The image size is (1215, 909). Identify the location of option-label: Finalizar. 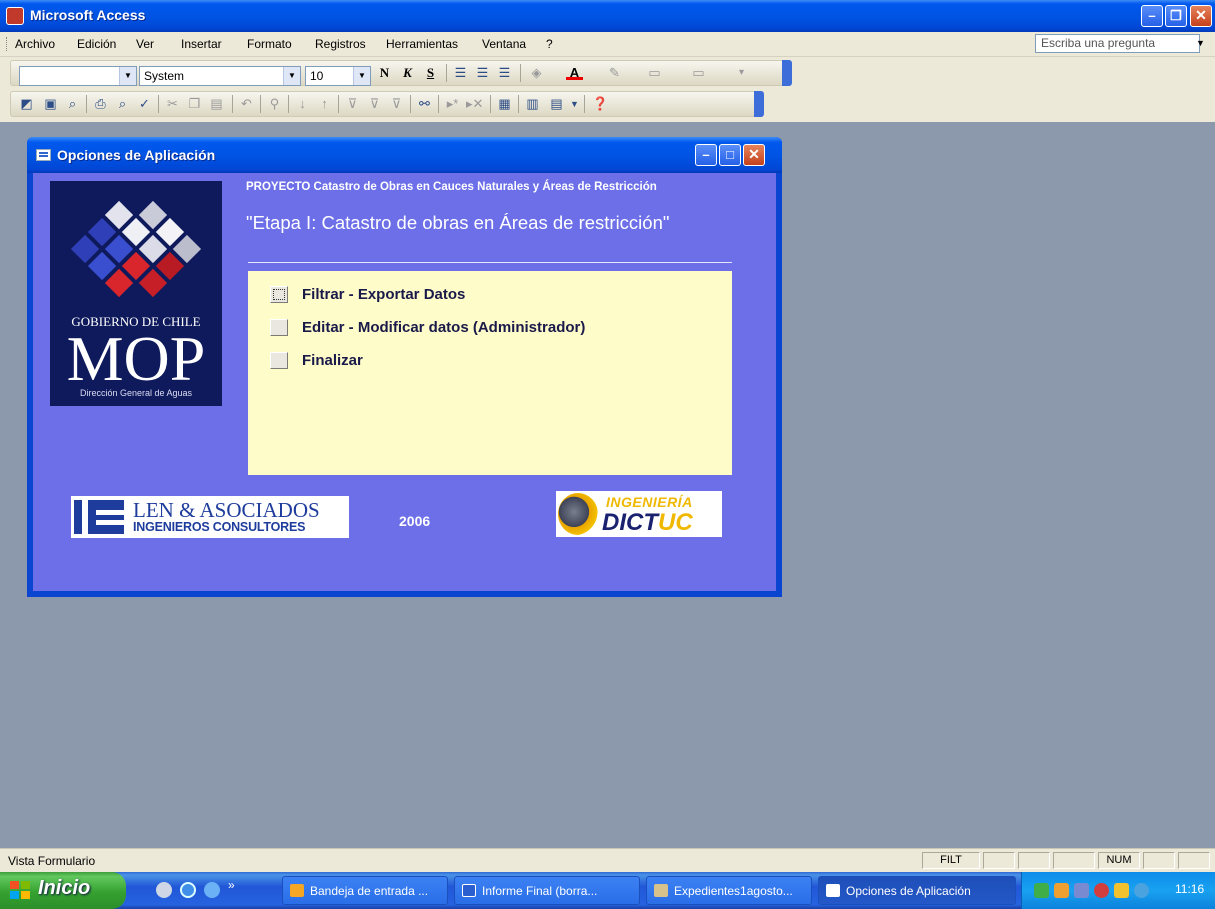
(332, 360).